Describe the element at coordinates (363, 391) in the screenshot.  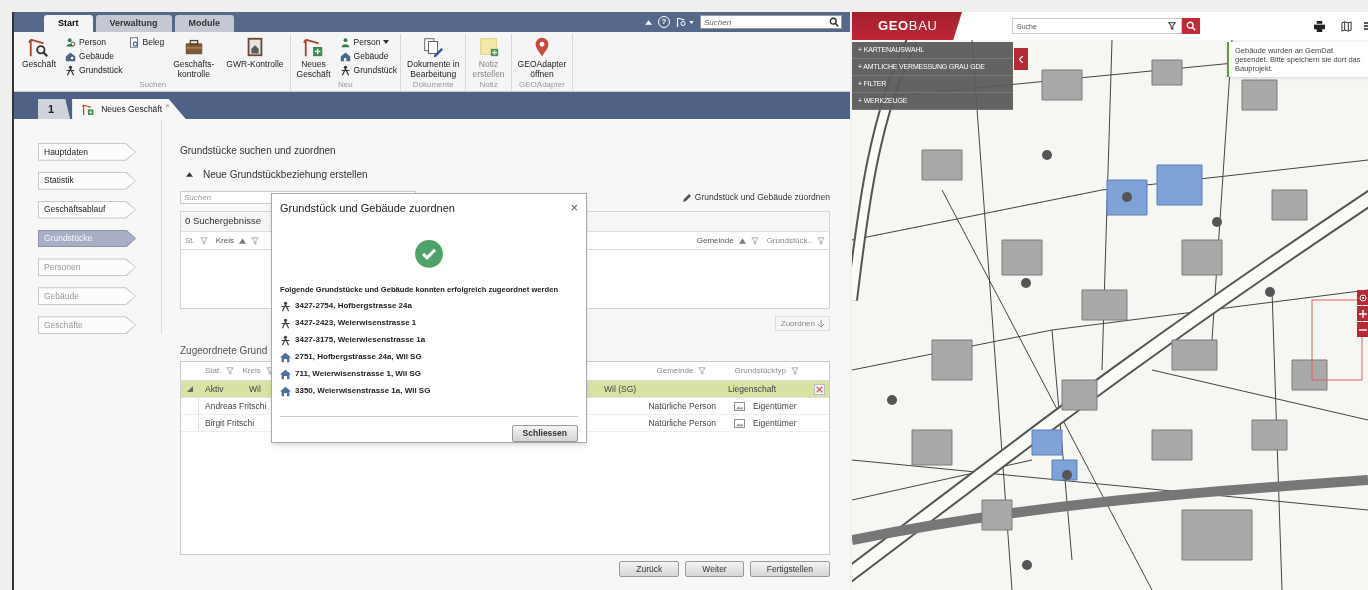
I see `list-item: 3350, Weierwisenstrasse 1a, Wil SG` at that location.